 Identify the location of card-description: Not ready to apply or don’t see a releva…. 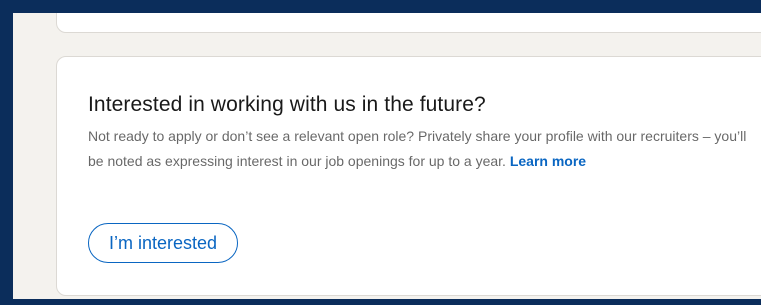
(423, 149).